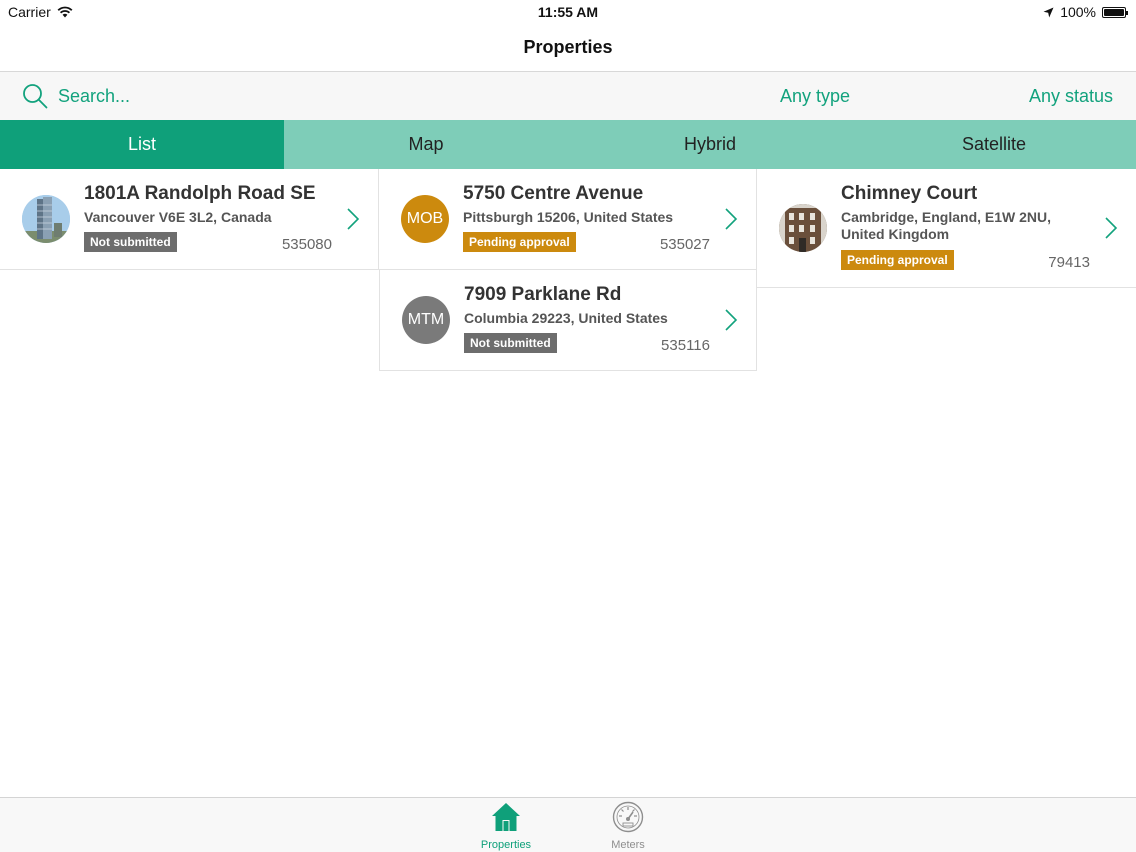 The image size is (1136, 852). What do you see at coordinates (553, 193) in the screenshot?
I see `property-title: 5750 Centre Avenue` at bounding box center [553, 193].